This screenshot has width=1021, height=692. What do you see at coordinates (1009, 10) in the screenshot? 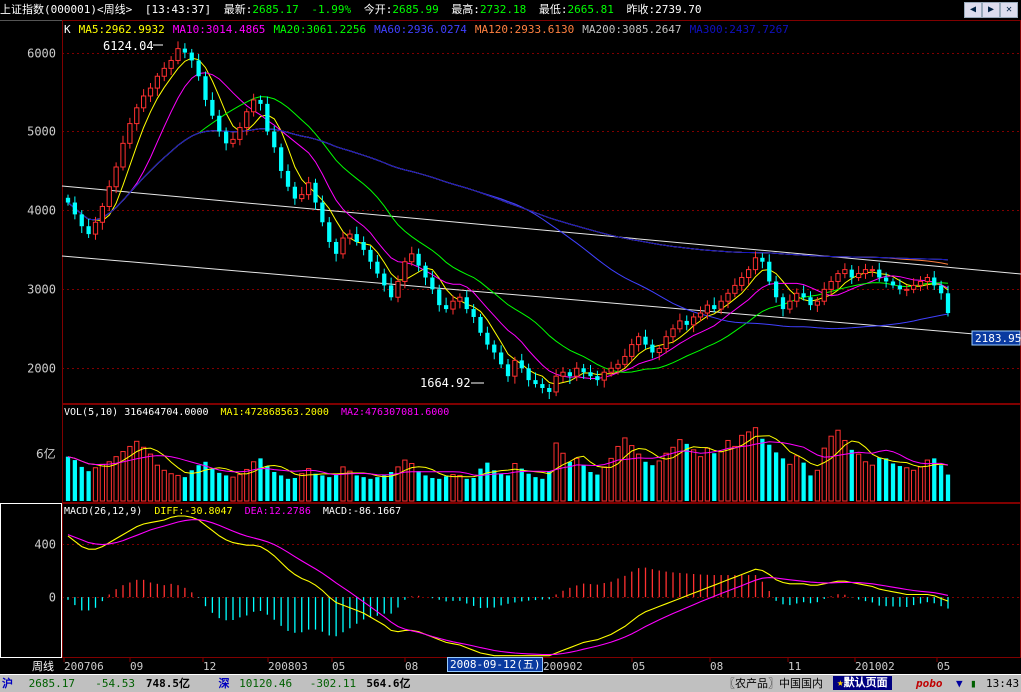
I see `close-icon: ✕` at bounding box center [1009, 10].